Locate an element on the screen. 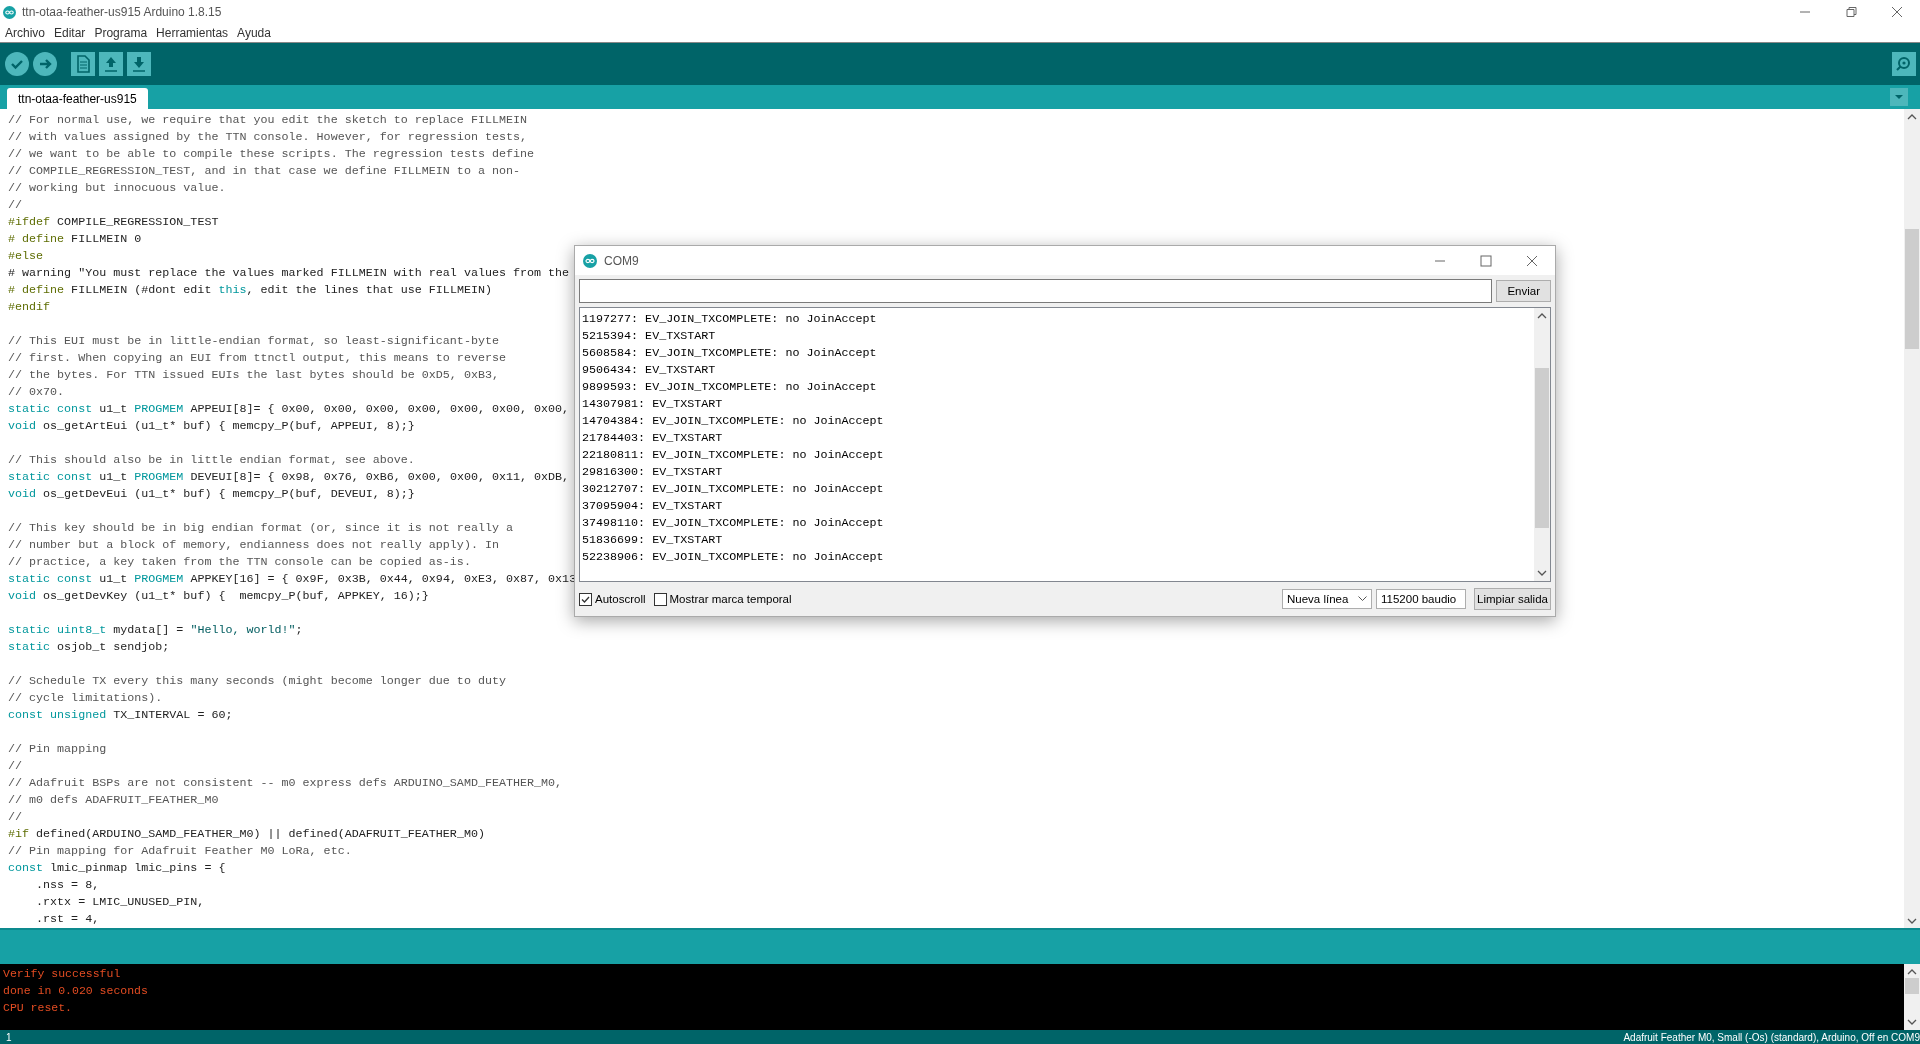 This screenshot has width=1920, height=1044. code-line: .rst = 4, is located at coordinates (67, 919).